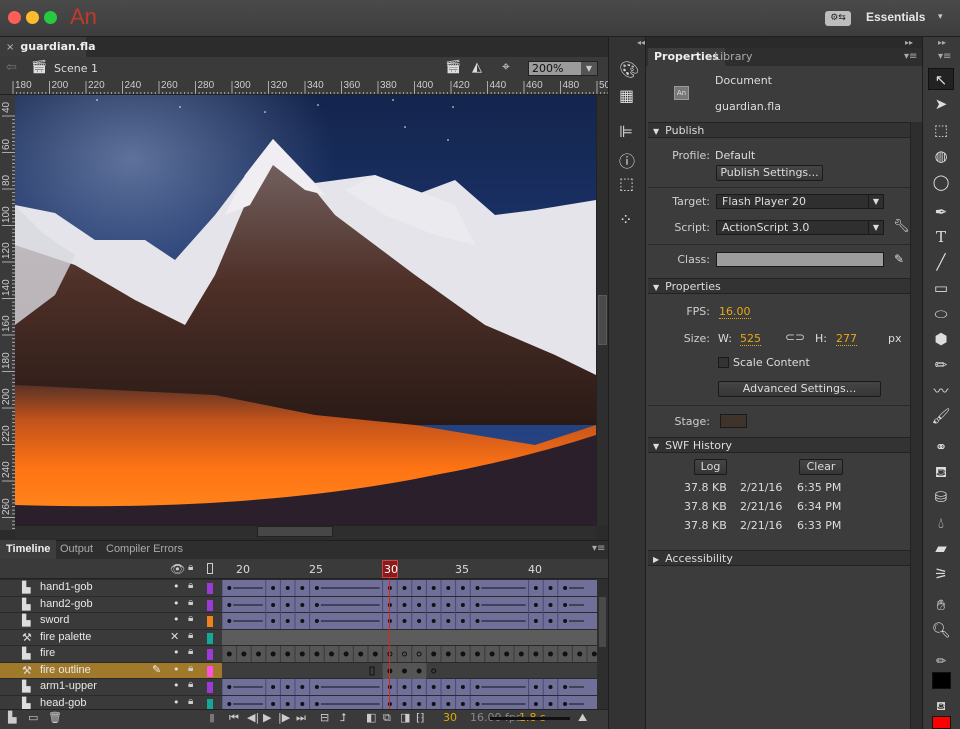 The height and width of the screenshot is (729, 960). I want to click on layer-row: ▙ sword • 🔒︎, so click(111, 621).